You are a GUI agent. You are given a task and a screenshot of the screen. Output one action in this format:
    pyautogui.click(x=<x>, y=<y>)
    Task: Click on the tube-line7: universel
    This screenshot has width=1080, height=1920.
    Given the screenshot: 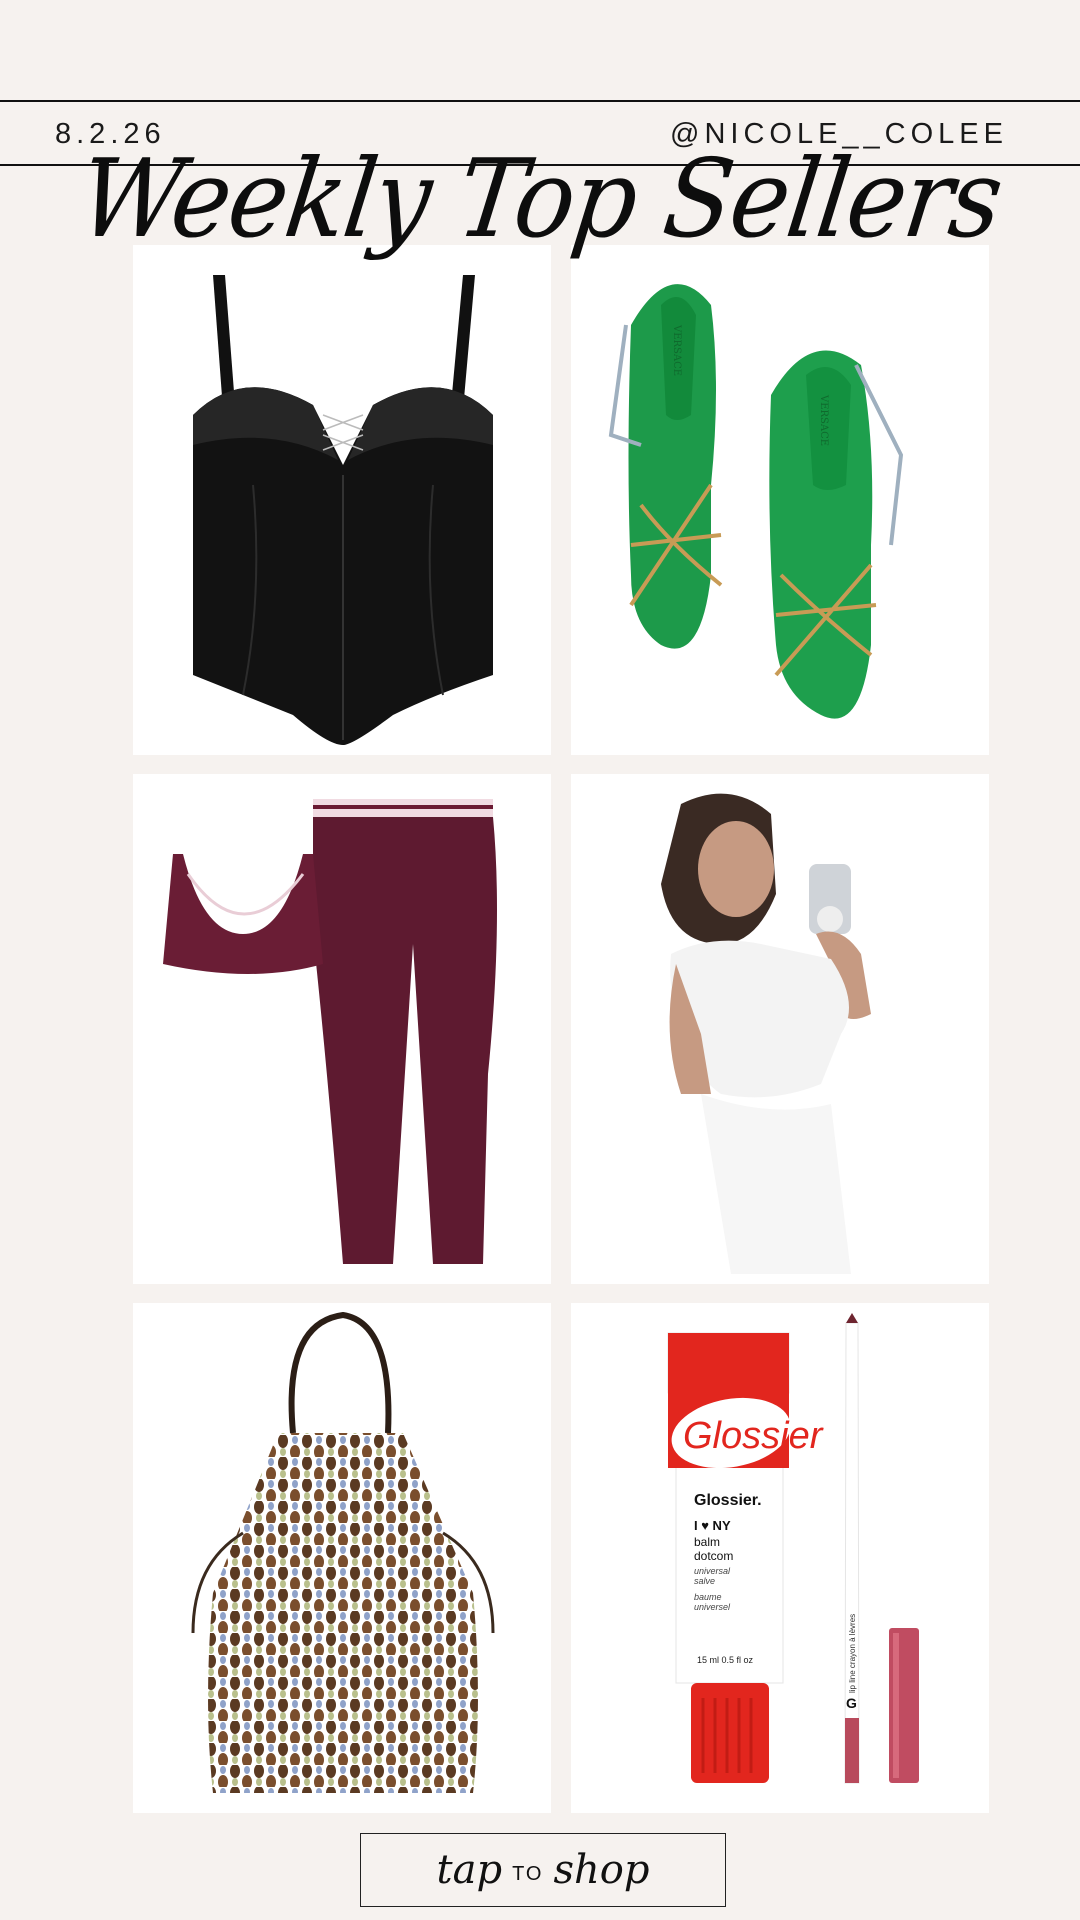 What is the action you would take?
    pyautogui.click(x=712, y=1607)
    